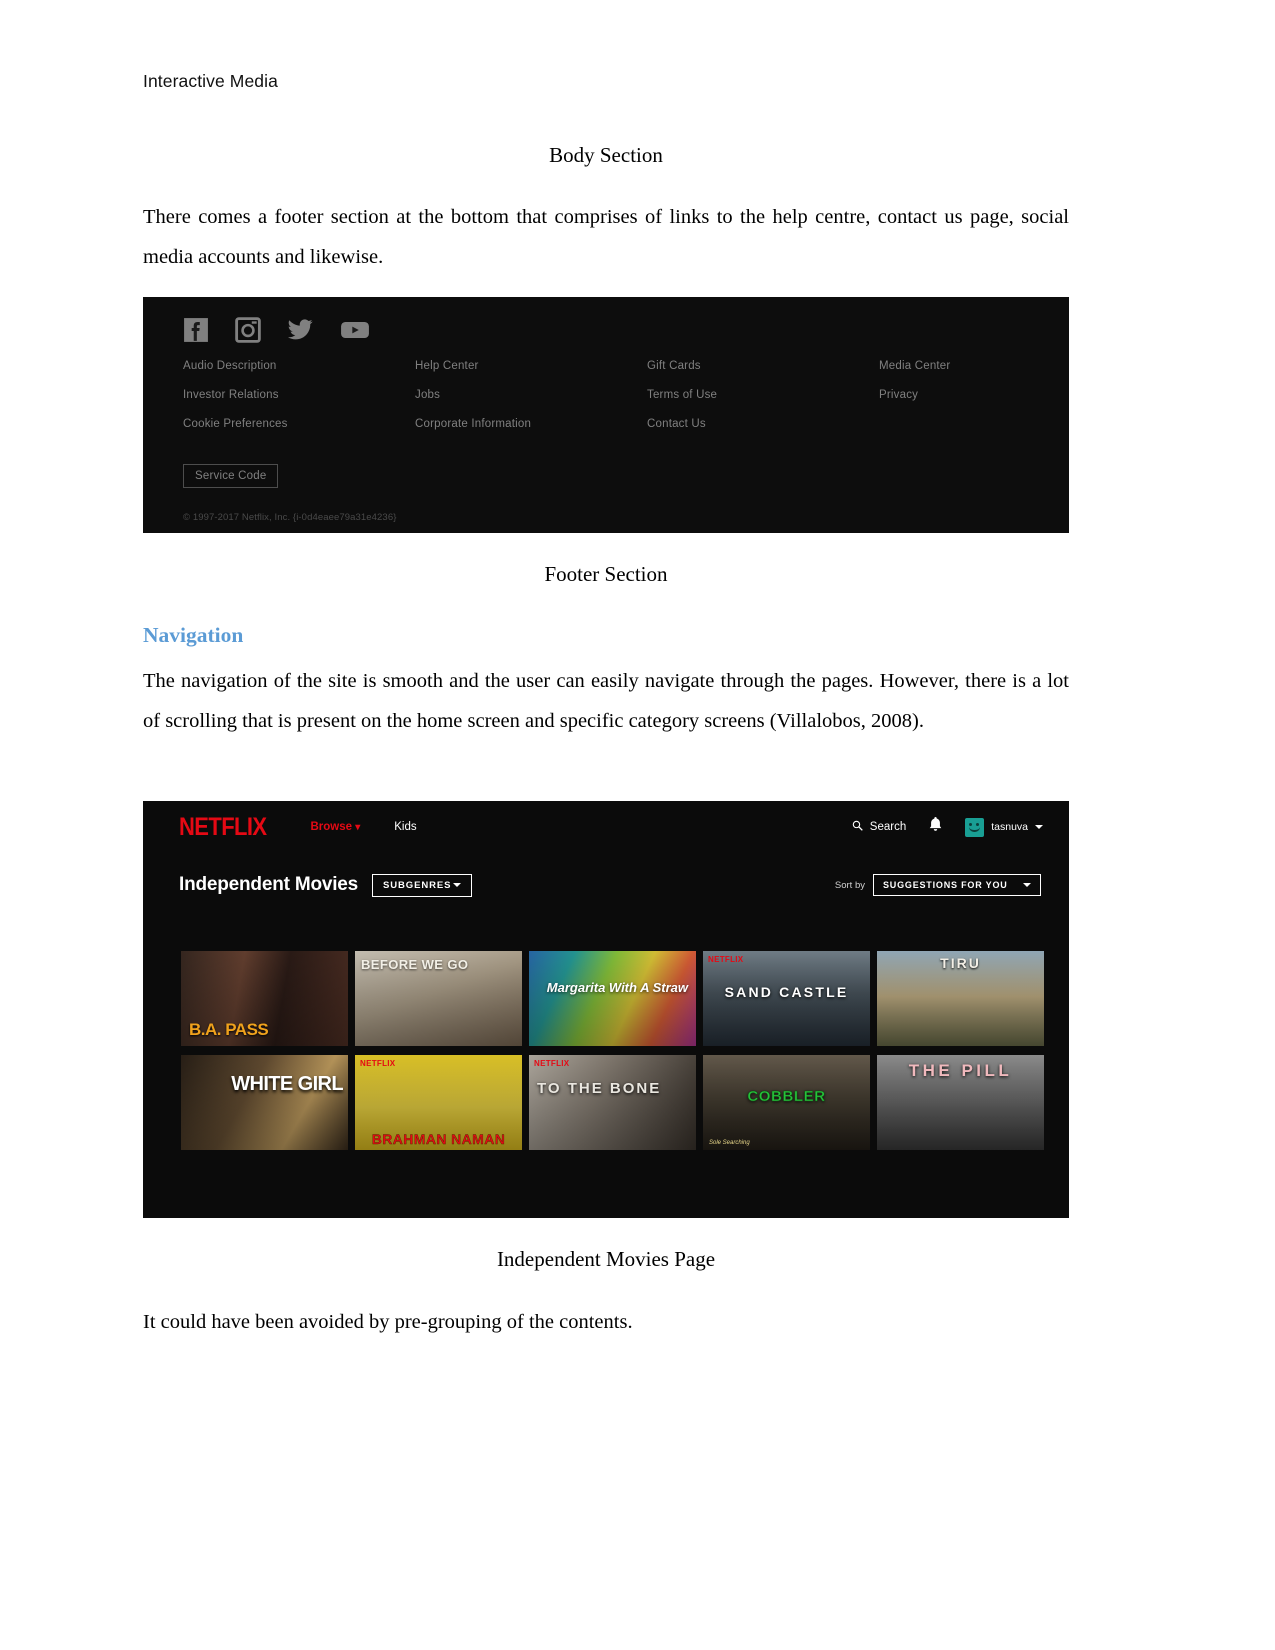  What do you see at coordinates (355, 330) in the screenshot?
I see `youtube-icon` at bounding box center [355, 330].